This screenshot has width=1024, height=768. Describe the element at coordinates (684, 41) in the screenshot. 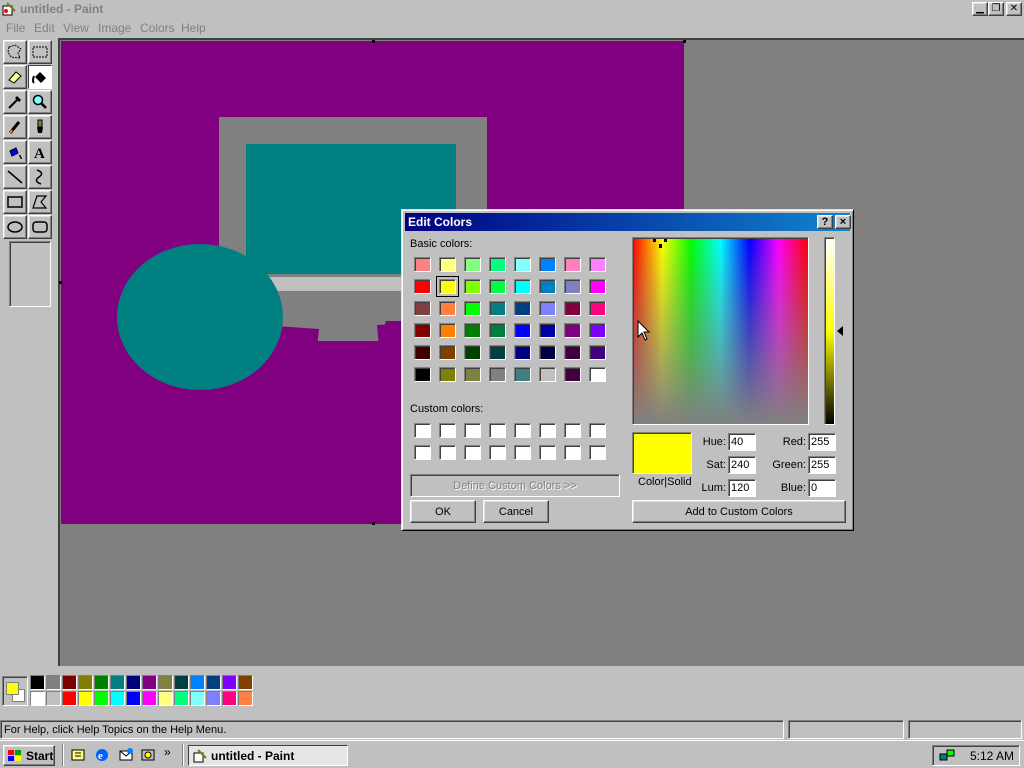

I see `resize-handle-top-right` at that location.